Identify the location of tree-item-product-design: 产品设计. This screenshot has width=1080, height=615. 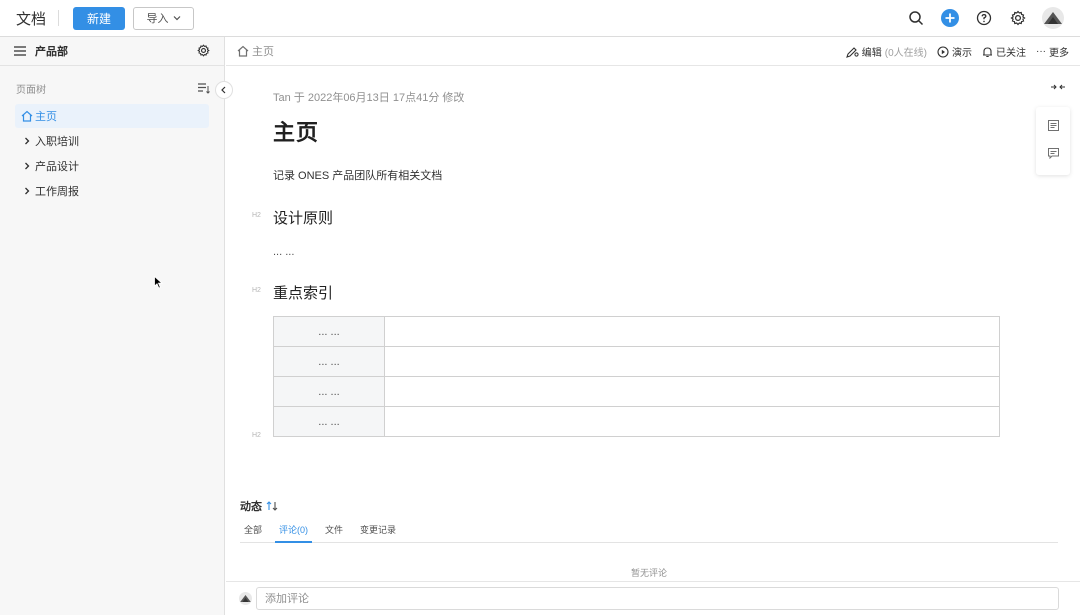
(112, 166).